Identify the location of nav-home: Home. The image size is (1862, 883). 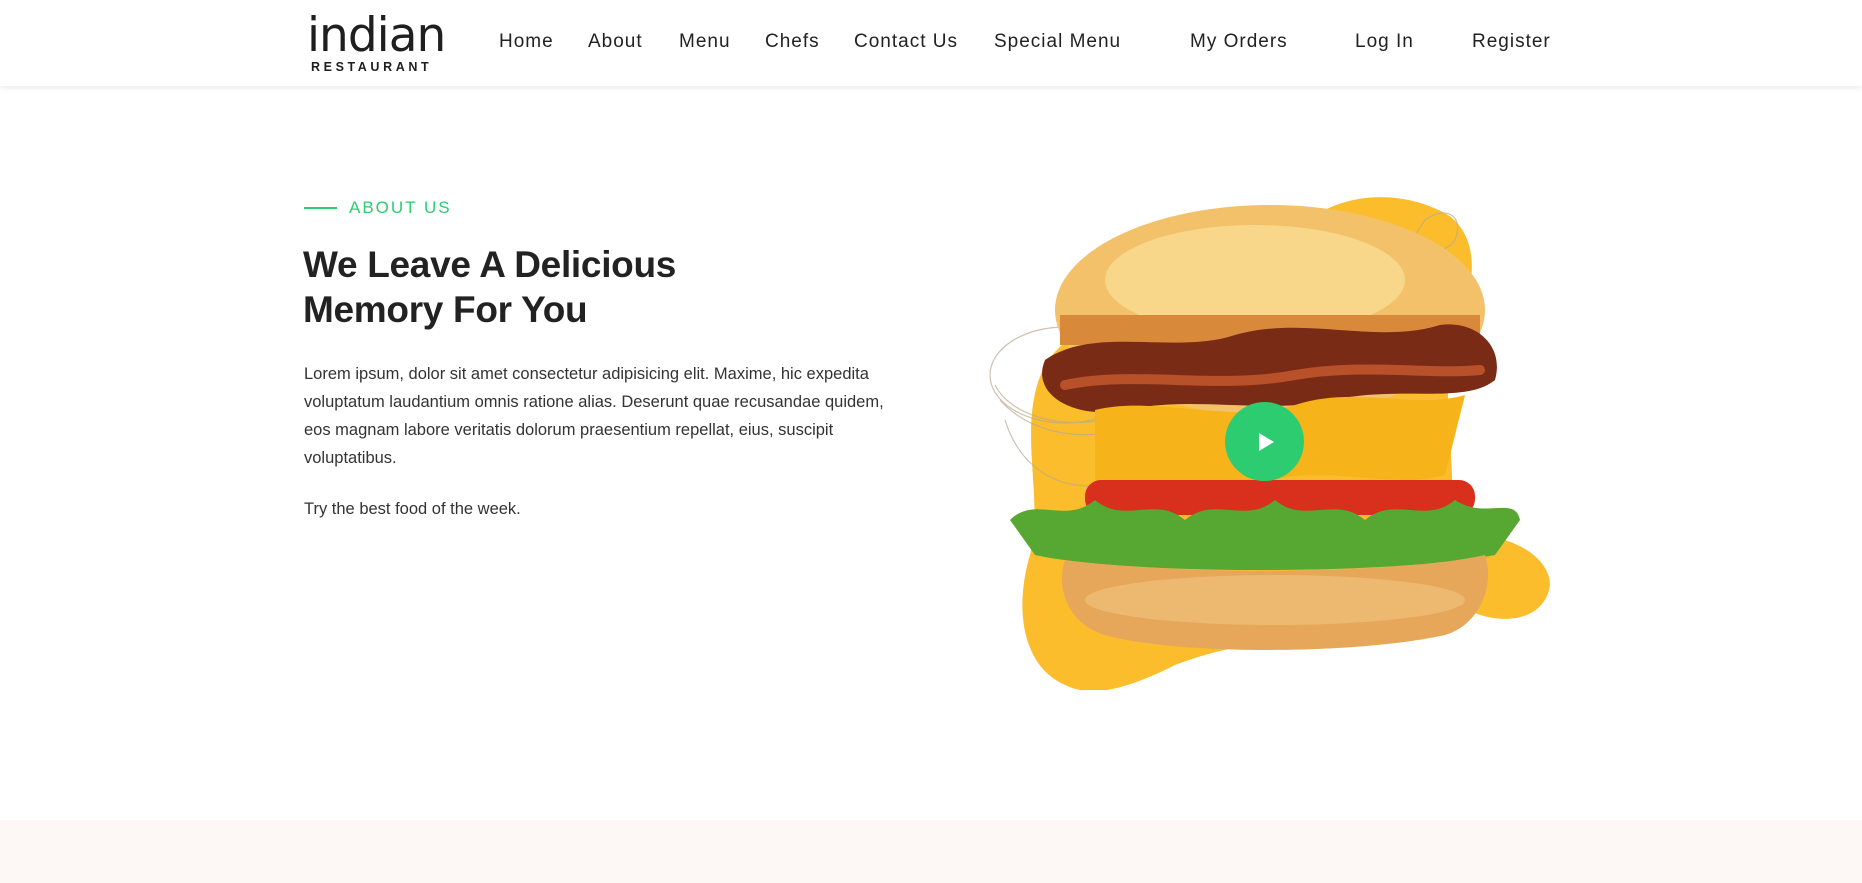
(526, 42).